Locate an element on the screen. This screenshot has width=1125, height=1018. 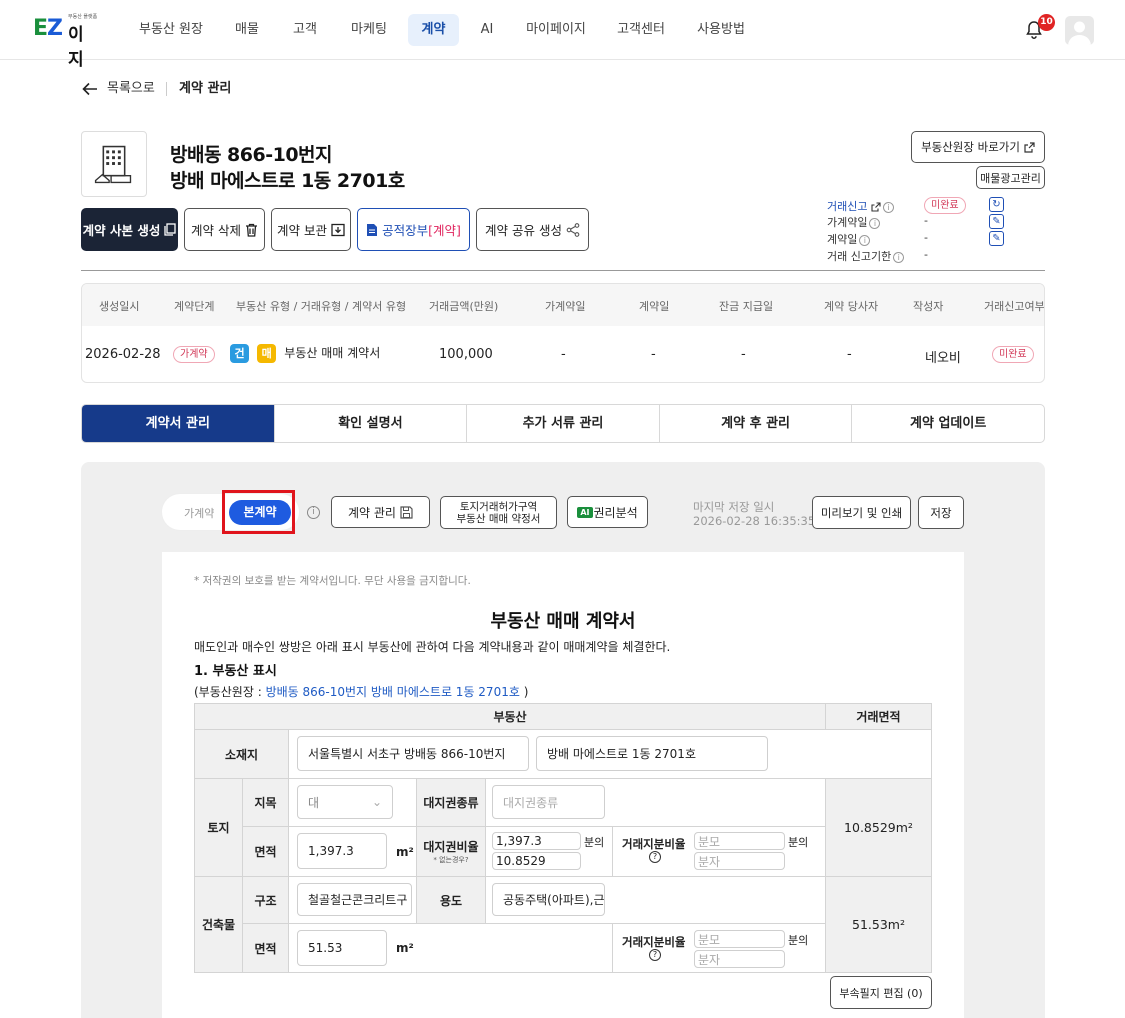
nav-ai: AI is located at coordinates (487, 30).